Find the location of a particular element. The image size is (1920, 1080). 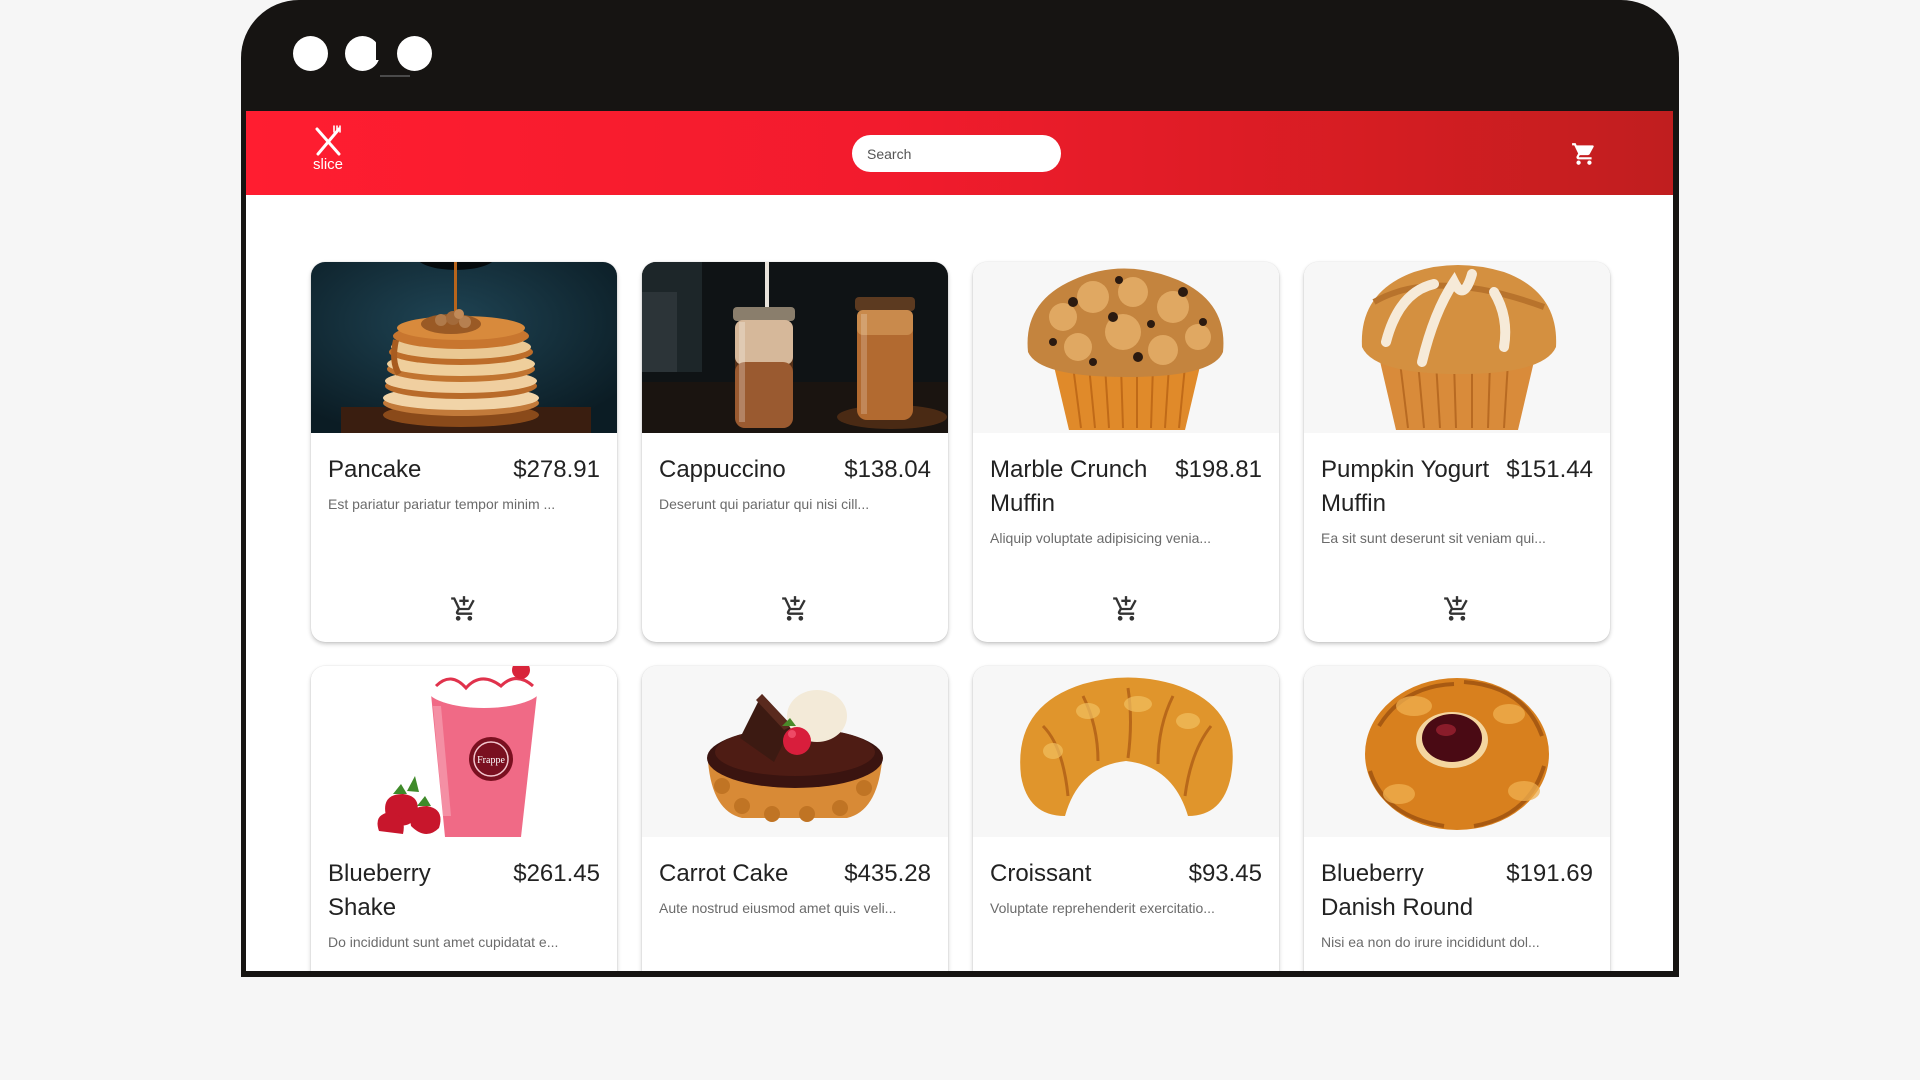

product-price: $151.44 is located at coordinates (1549, 469).